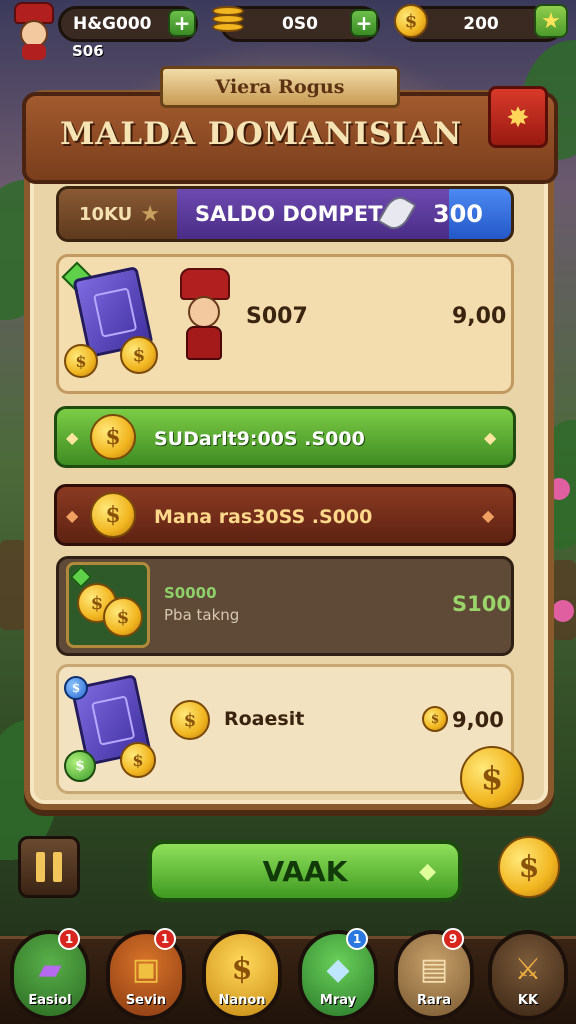 The height and width of the screenshot is (1024, 576). I want to click on tab-label: KK, so click(528, 1000).